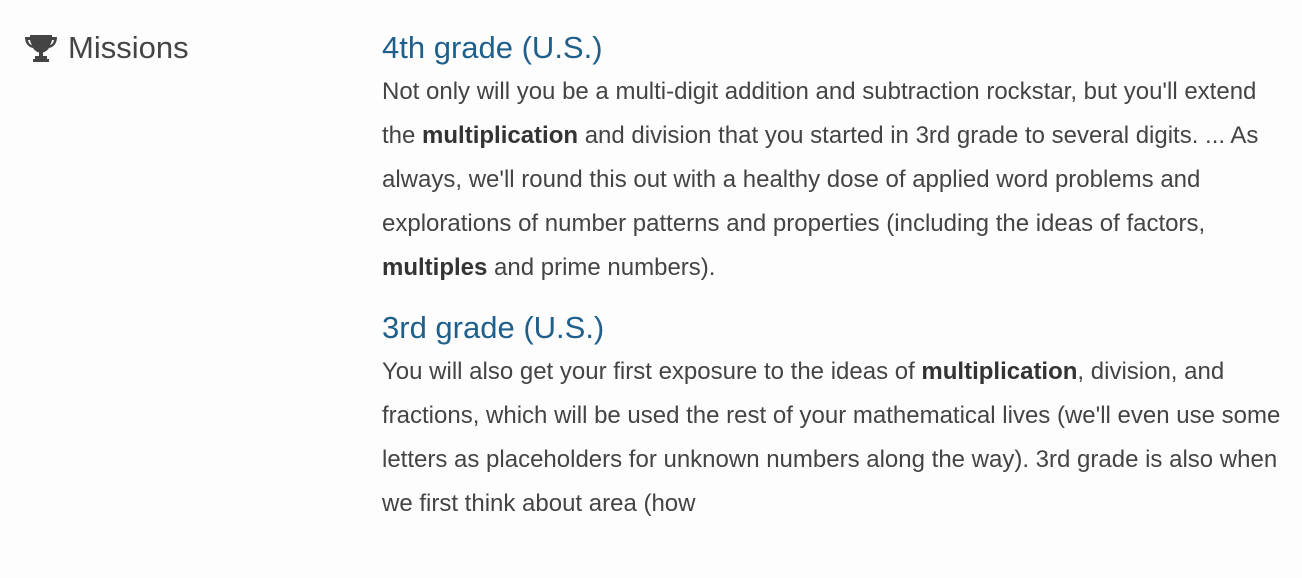 Image resolution: width=1302 pixels, height=578 pixels. Describe the element at coordinates (128, 47) in the screenshot. I see `missions-heading-label: Missions` at that location.